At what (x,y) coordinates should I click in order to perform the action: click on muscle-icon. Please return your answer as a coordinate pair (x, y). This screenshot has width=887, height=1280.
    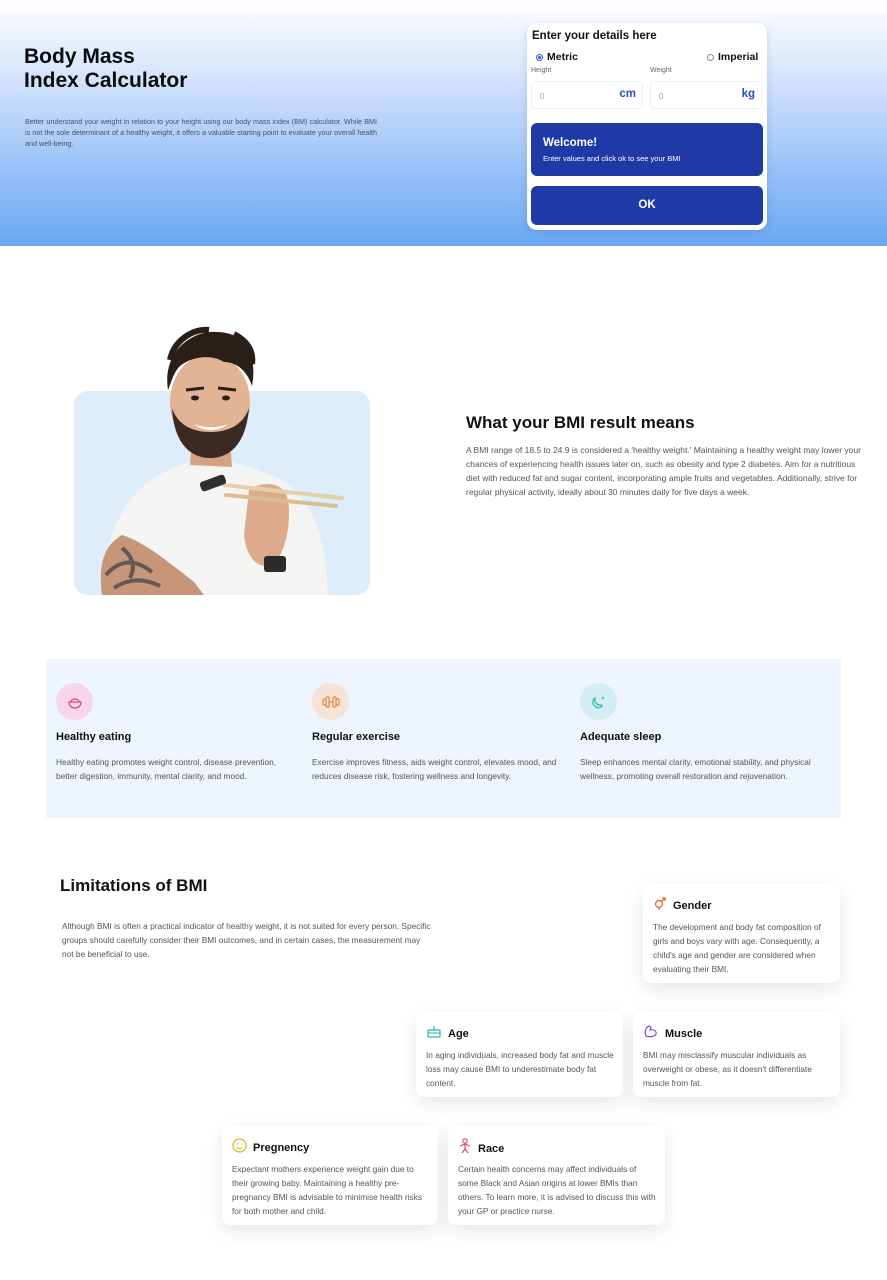
    Looking at the image, I should click on (651, 1033).